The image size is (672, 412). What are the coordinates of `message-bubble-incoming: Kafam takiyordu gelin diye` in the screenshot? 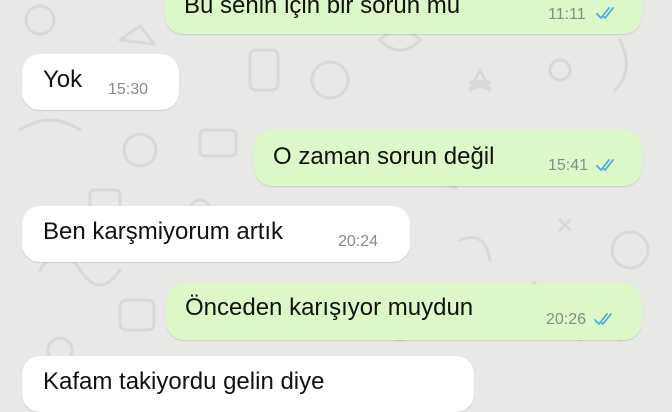 It's located at (248, 384).